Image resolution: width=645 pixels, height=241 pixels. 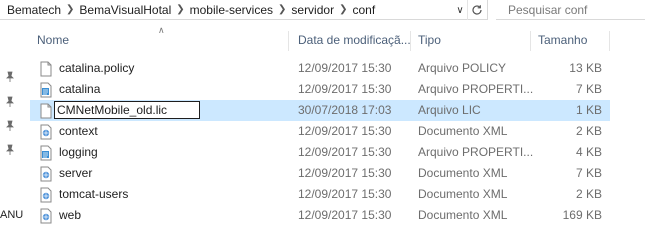 What do you see at coordinates (585, 68) in the screenshot?
I see `file-size: 13 KB` at bounding box center [585, 68].